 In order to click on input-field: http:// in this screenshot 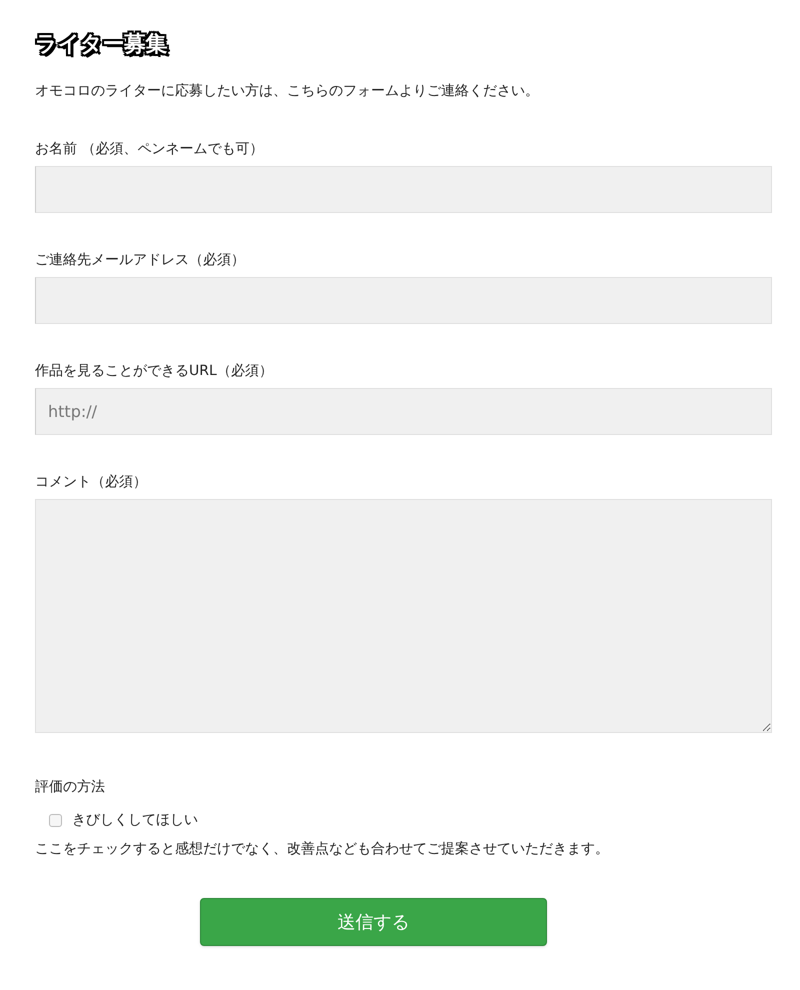, I will do `click(403, 411)`.